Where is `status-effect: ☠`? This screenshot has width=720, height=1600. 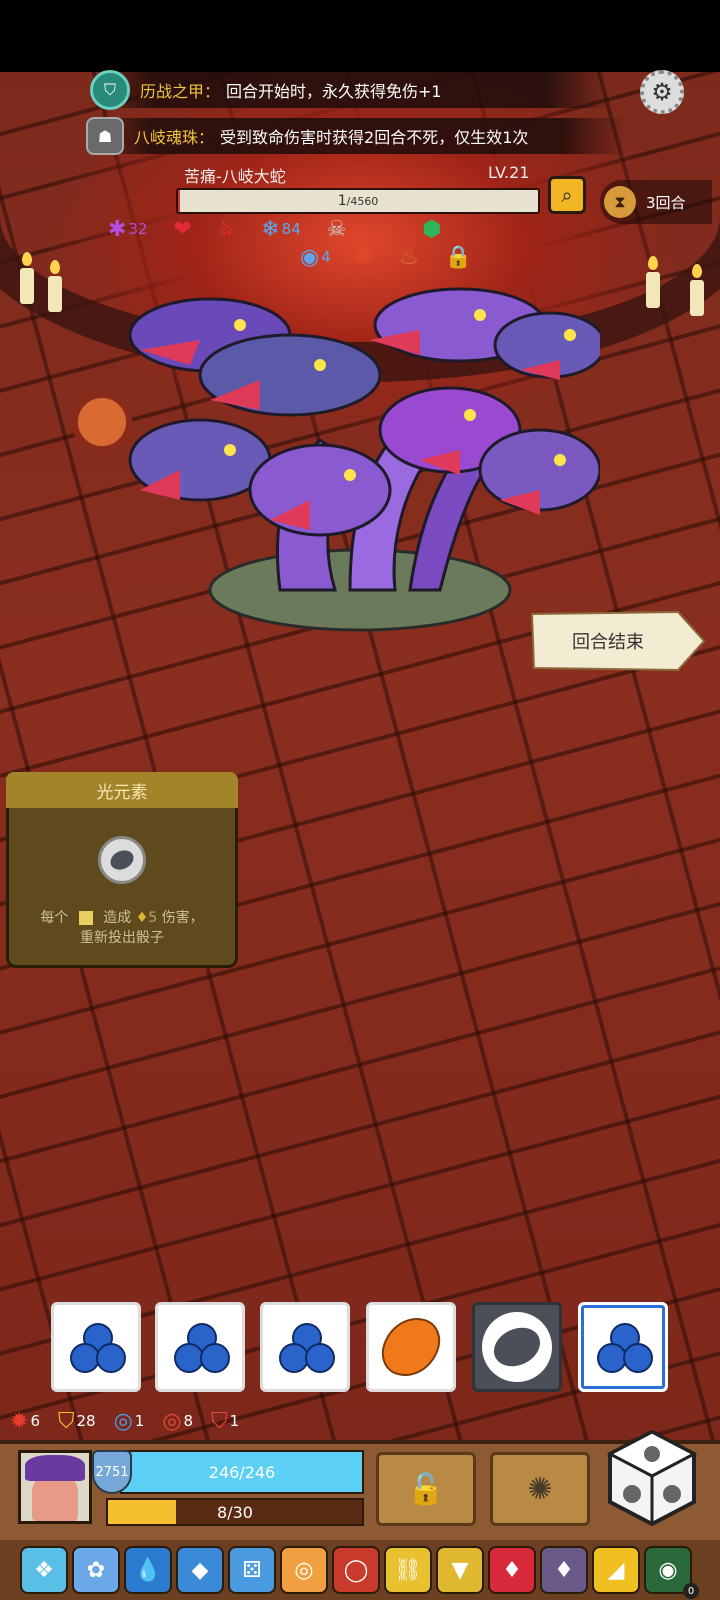 status-effect: ☠ is located at coordinates (338, 229).